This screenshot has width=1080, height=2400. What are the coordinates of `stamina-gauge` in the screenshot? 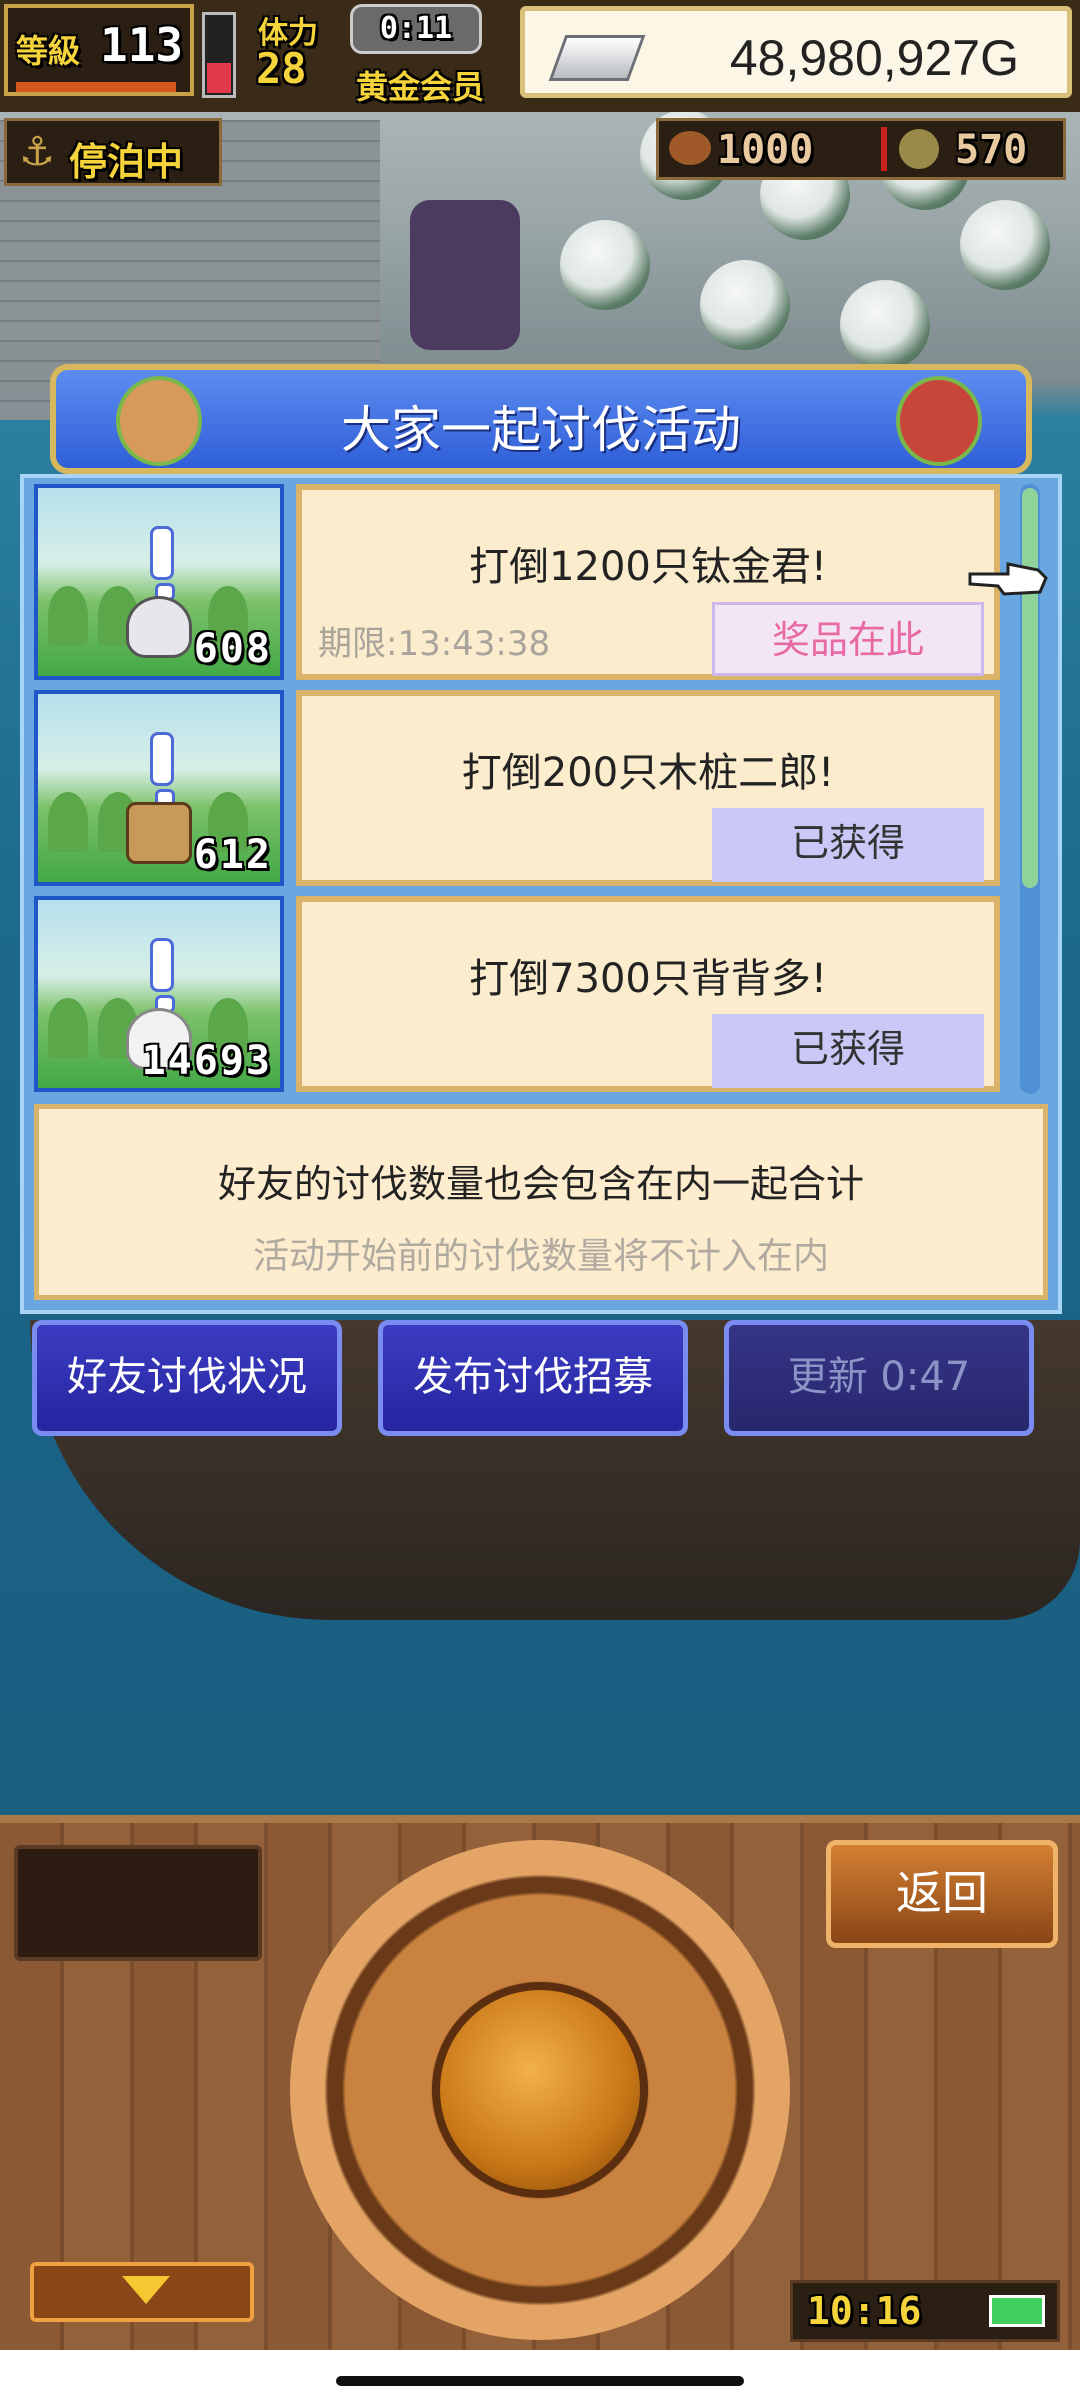 It's located at (219, 55).